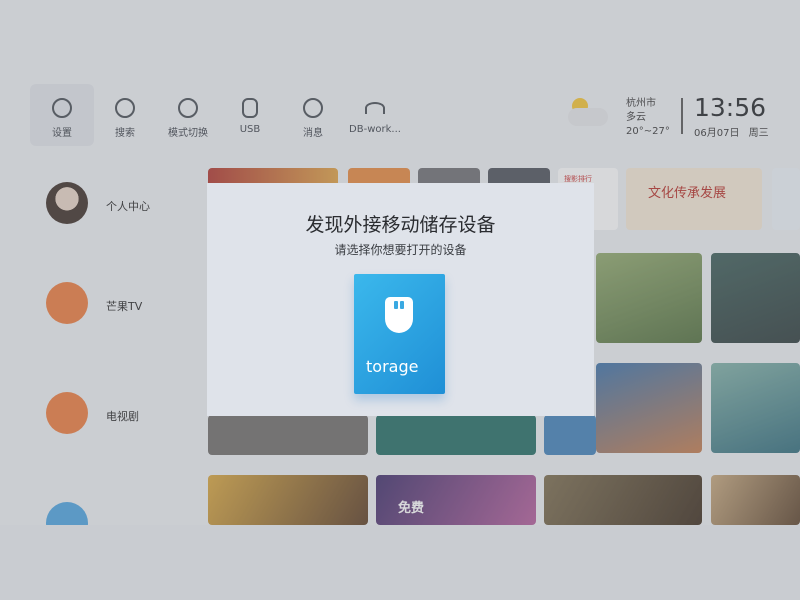 The width and height of the screenshot is (800, 600). Describe the element at coordinates (399, 334) in the screenshot. I see `storage-device-button: torage` at that location.